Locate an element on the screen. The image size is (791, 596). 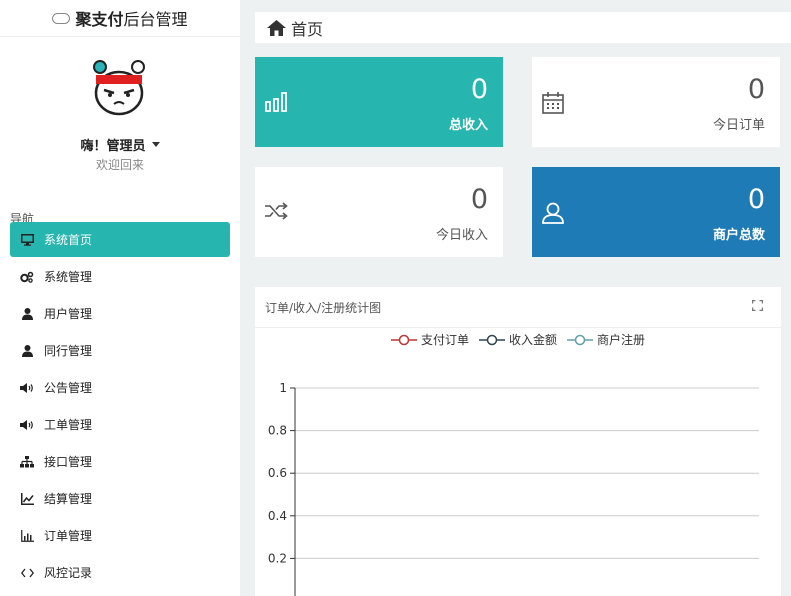
nav-label: 工单管理 is located at coordinates (68, 425).